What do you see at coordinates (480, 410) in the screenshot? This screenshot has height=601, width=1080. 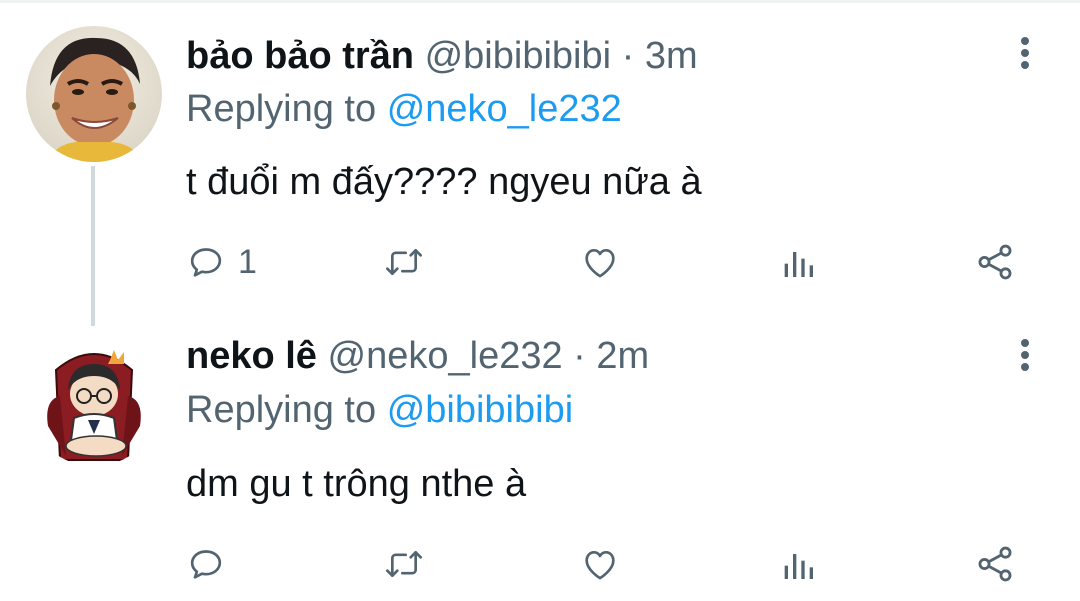 I see `replying-mention: @bibibibibi` at bounding box center [480, 410].